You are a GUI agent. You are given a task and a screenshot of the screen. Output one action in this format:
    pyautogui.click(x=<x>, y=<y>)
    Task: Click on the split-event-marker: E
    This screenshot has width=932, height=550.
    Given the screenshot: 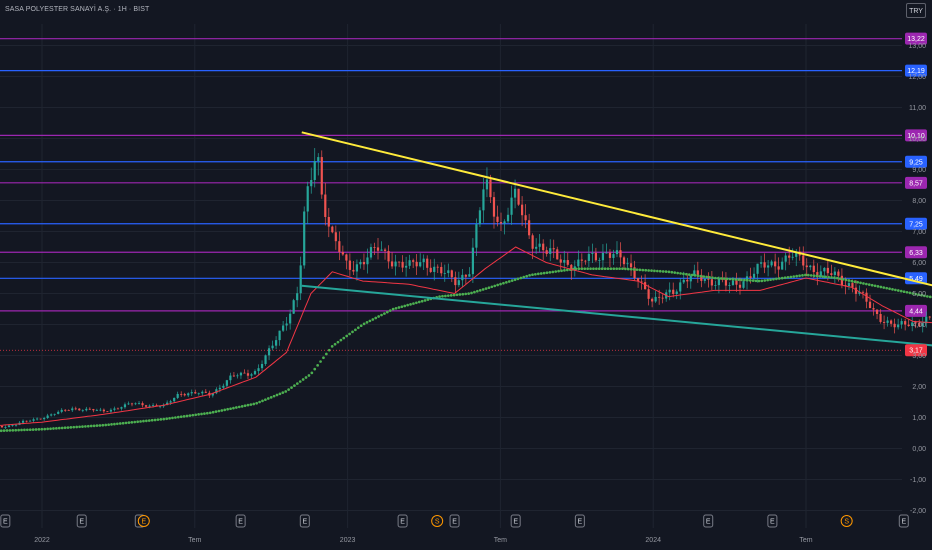 What is the action you would take?
    pyautogui.click(x=143, y=521)
    